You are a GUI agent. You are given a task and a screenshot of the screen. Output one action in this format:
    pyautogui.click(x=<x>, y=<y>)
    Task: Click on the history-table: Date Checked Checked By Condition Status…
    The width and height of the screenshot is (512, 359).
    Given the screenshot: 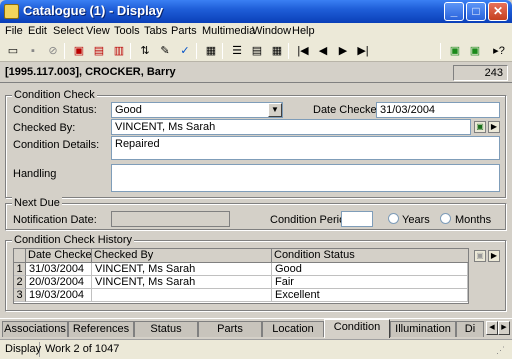 What is the action you would take?
    pyautogui.click(x=241, y=276)
    